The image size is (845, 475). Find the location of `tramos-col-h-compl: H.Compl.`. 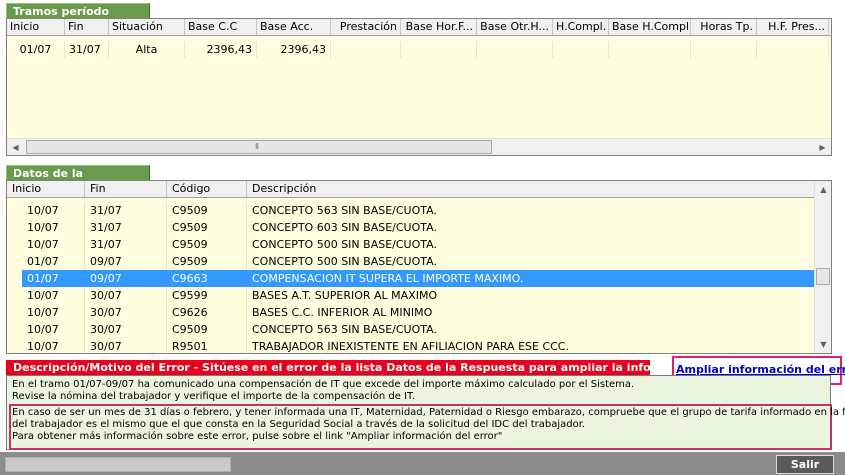

tramos-col-h-compl: H.Compl. is located at coordinates (581, 27).